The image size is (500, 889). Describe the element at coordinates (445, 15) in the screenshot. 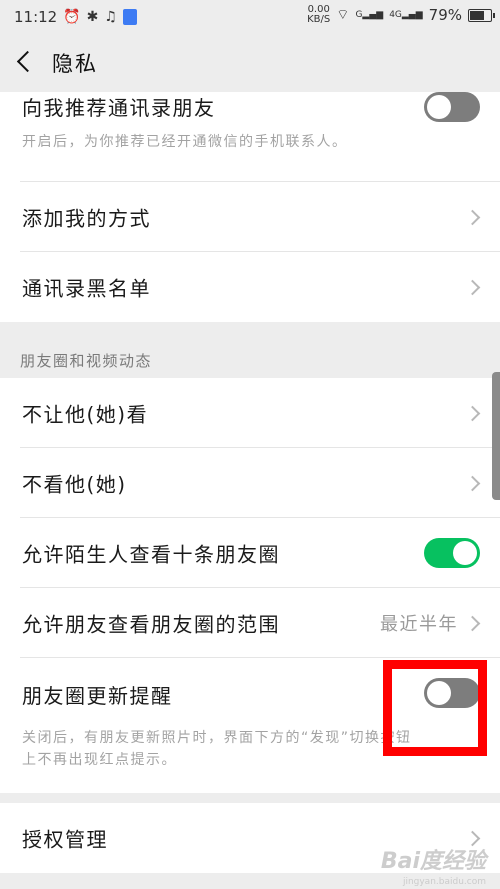

I see `battery-percent: 79%` at that location.